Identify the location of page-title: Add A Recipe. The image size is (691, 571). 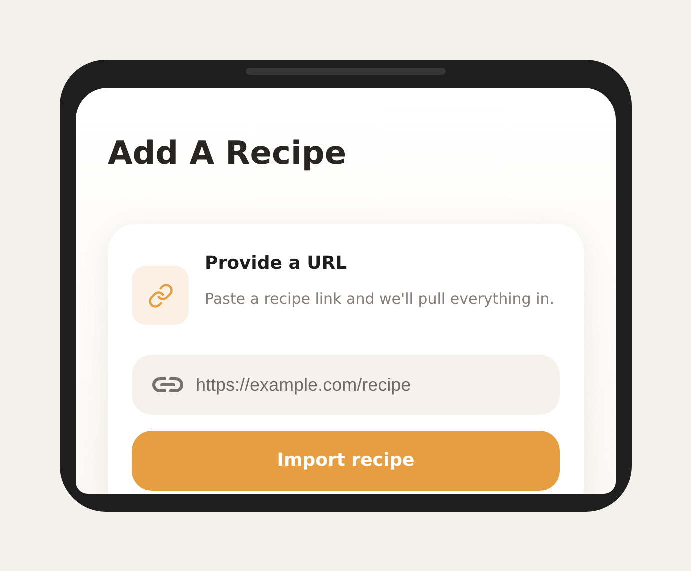
(228, 153).